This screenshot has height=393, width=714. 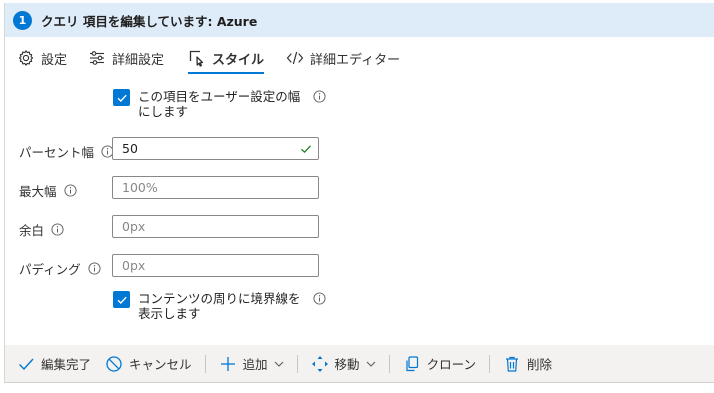 I want to click on done-editing-label: 編集完了, so click(x=66, y=364).